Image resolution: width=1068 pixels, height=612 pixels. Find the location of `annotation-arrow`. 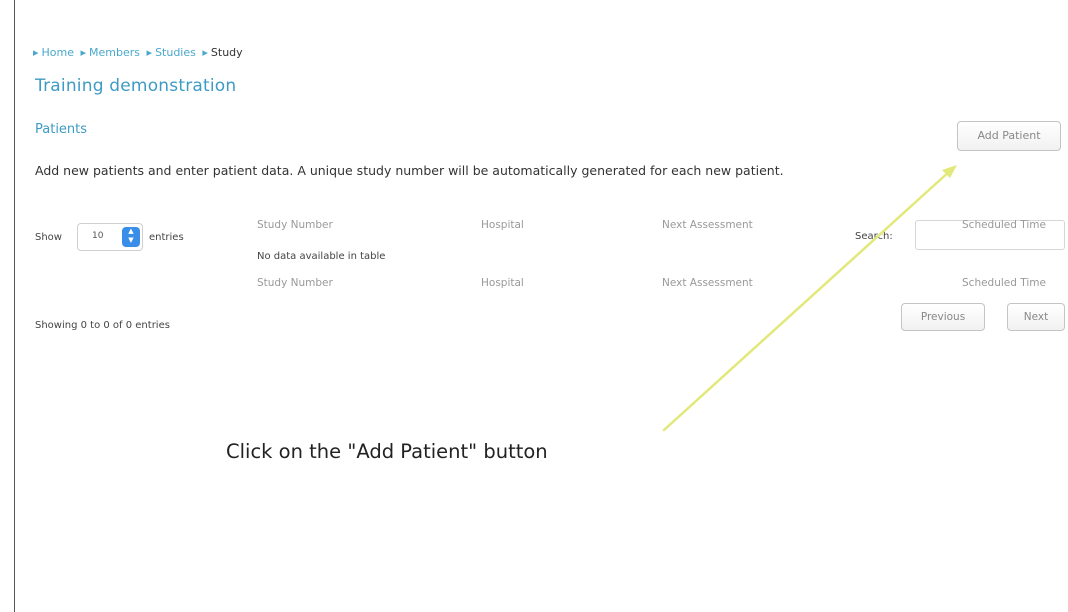

annotation-arrow is located at coordinates (809, 298).